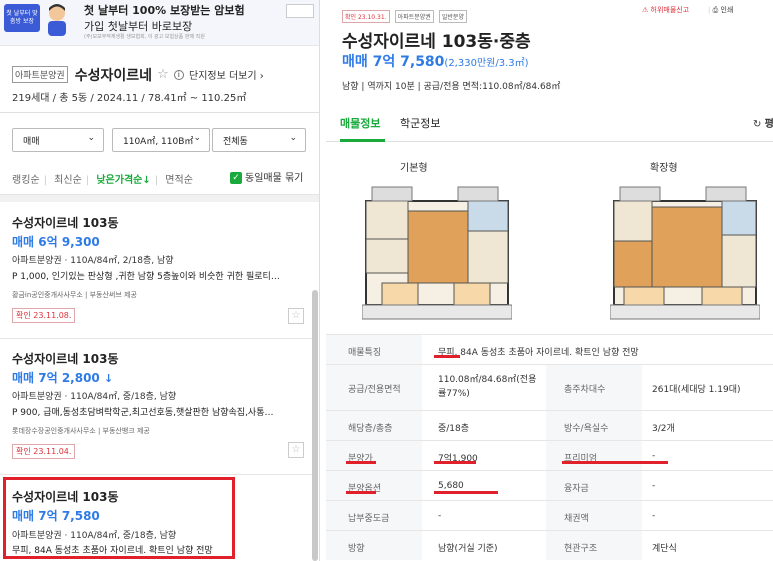  I want to click on checkbox-checked-icon: ✓, so click(236, 178).